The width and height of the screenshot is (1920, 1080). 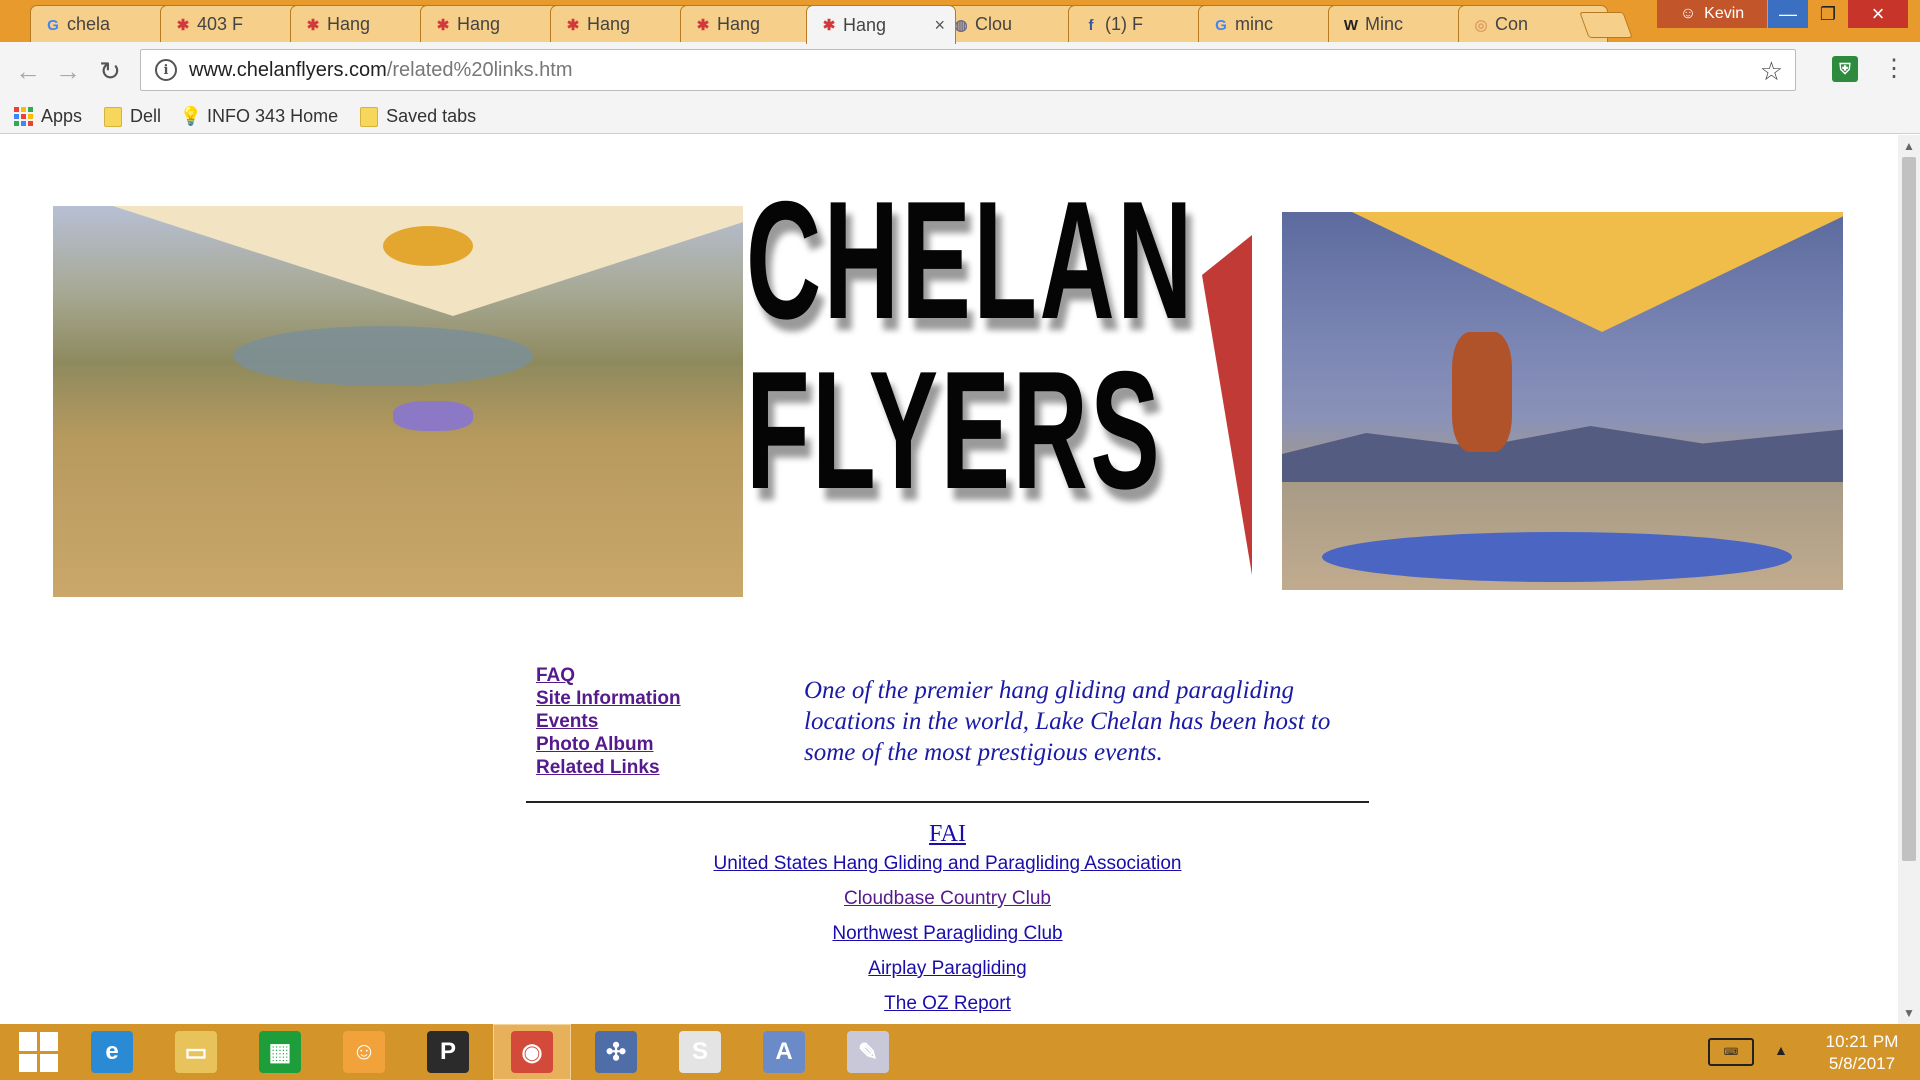 What do you see at coordinates (1481, 25) in the screenshot?
I see `planet-icon: ◎` at bounding box center [1481, 25].